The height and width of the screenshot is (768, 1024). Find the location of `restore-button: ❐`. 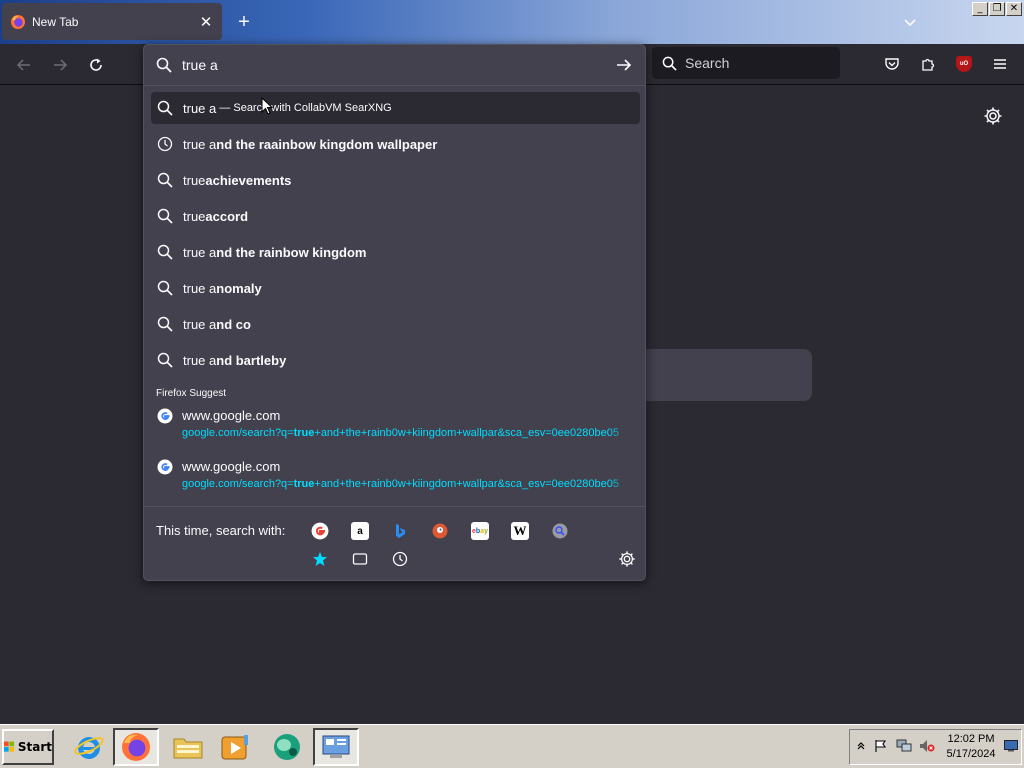

restore-button: ❐ is located at coordinates (997, 9).